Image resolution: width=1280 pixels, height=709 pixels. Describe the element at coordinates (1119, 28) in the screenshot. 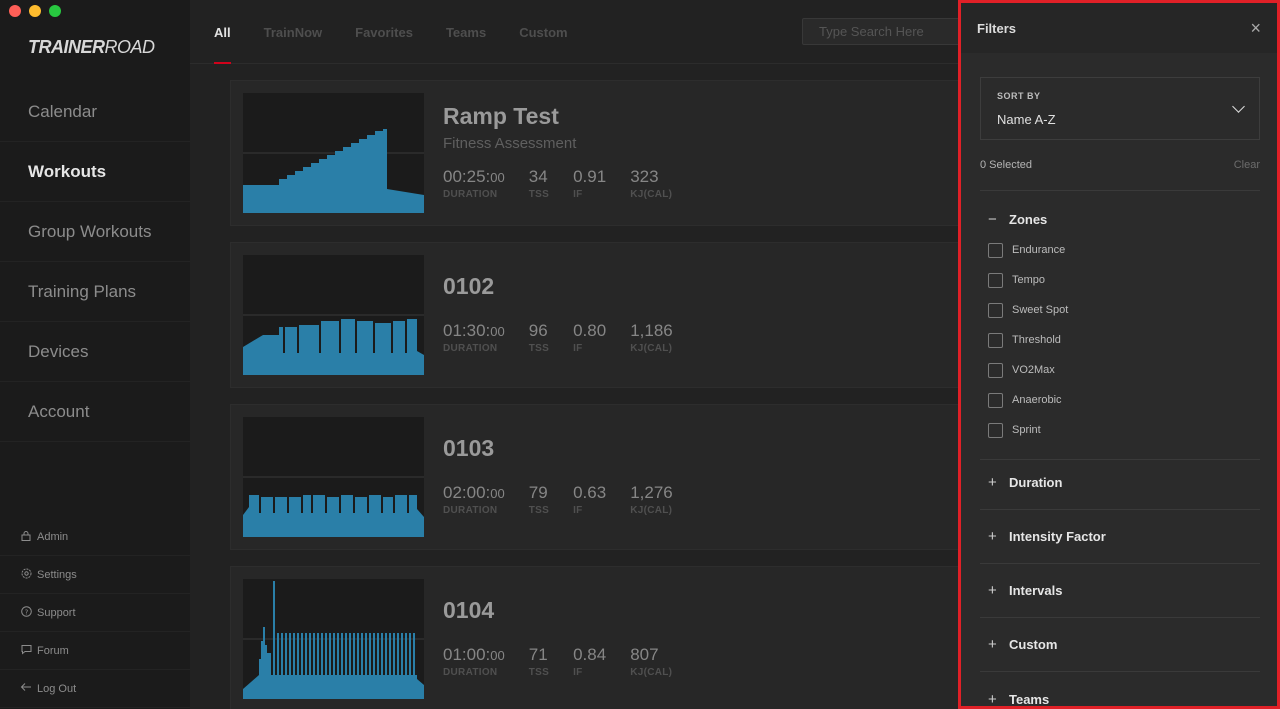

I see `filters-header: Filters ×` at that location.